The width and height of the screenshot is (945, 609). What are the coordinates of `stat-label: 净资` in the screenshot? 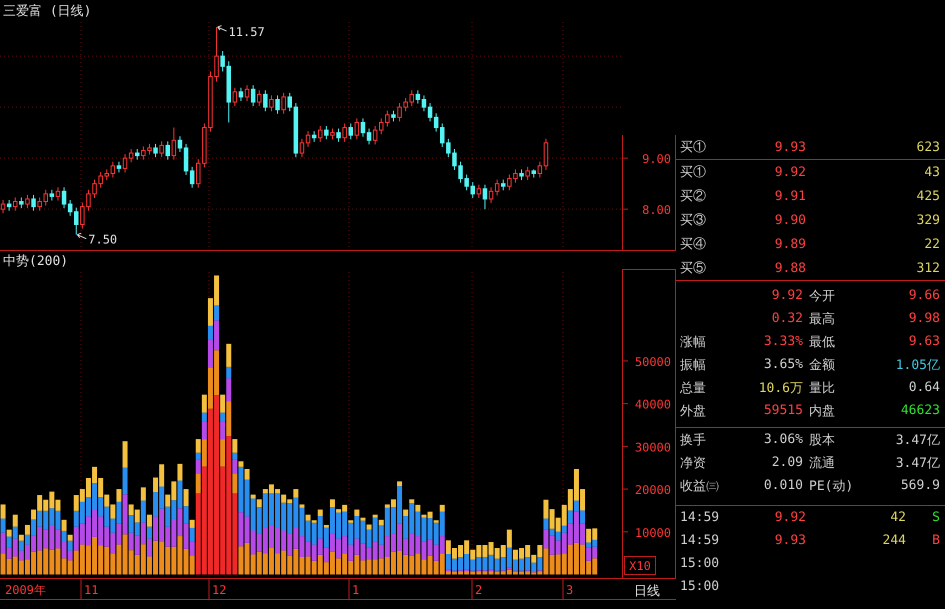 It's located at (693, 463).